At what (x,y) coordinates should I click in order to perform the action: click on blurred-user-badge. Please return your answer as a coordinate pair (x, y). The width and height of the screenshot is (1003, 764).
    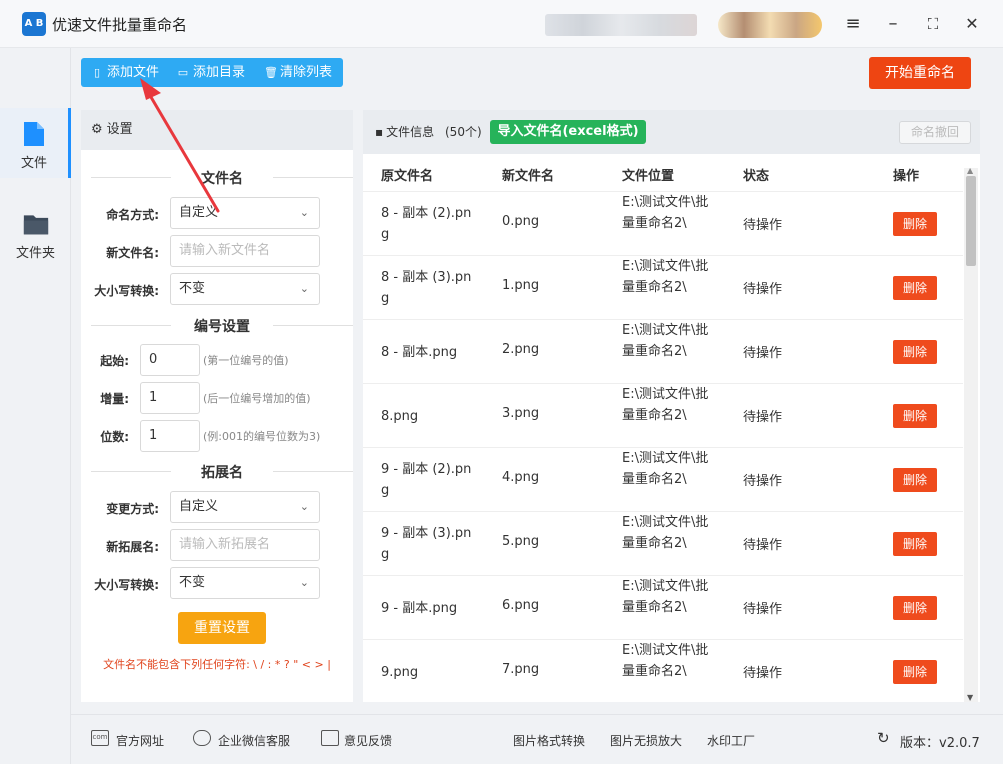
    Looking at the image, I should click on (770, 25).